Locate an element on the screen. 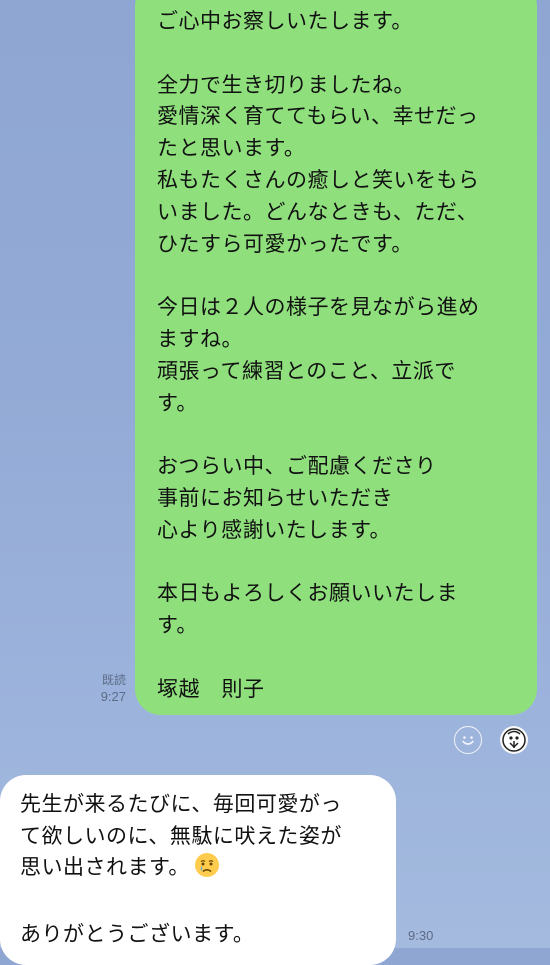 The height and width of the screenshot is (965, 550). message-text: 思い出されます。 is located at coordinates (105, 867).